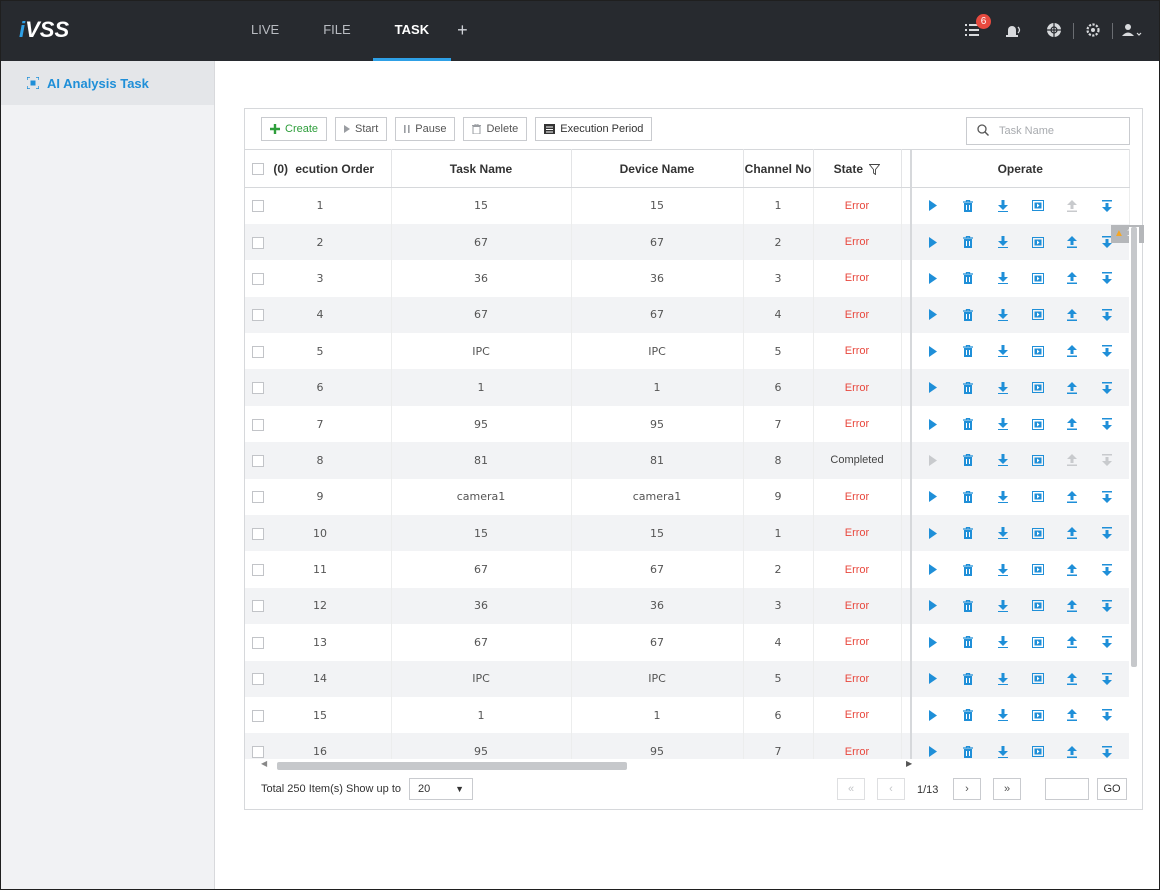  I want to click on next-page-button: ›, so click(967, 789).